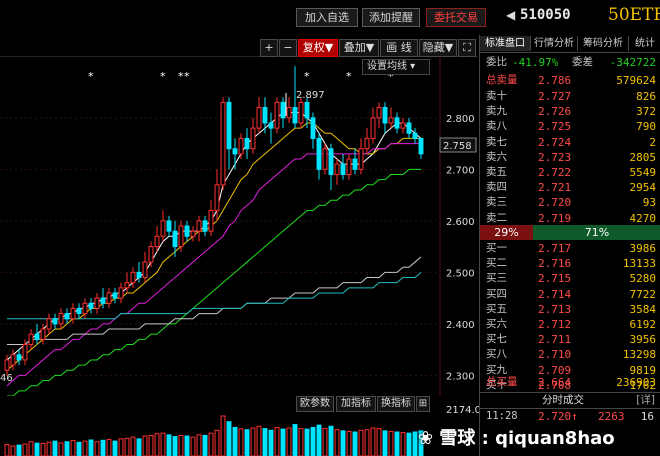 The image size is (660, 456). I want to click on ask-volume: 372, so click(646, 112).